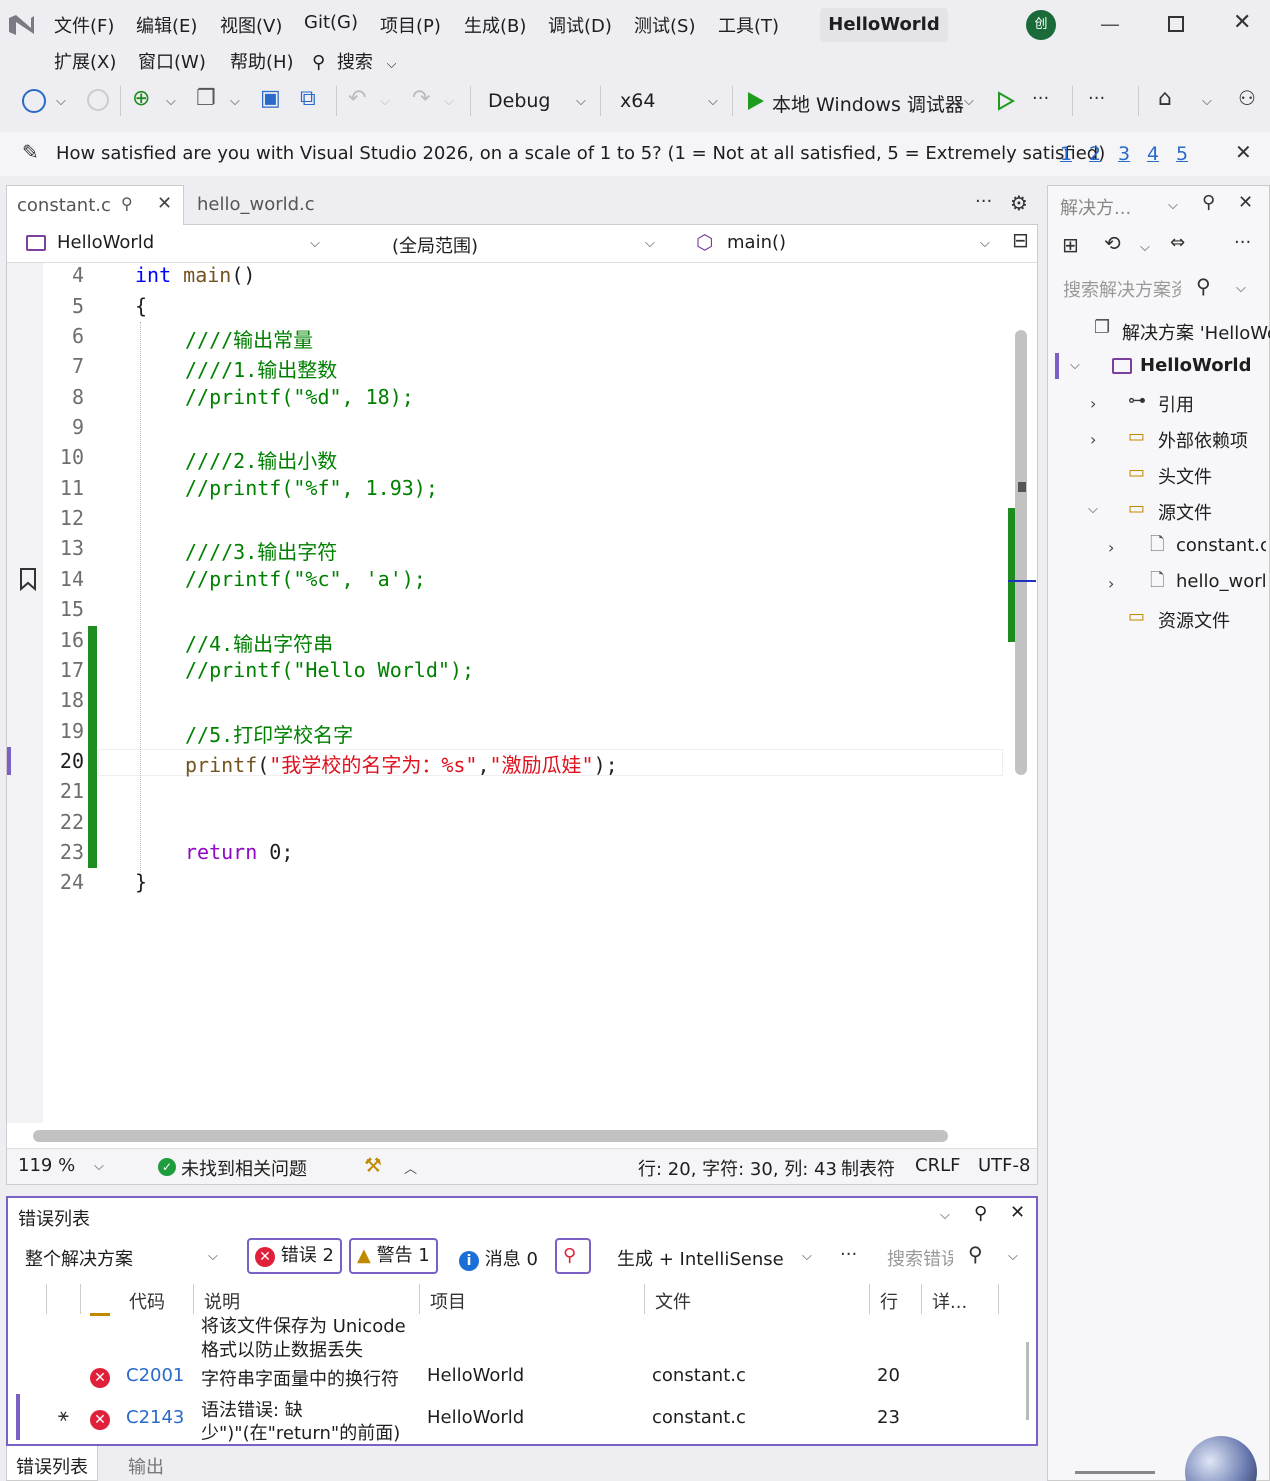  Describe the element at coordinates (448, 1301) in the screenshot. I see `column-project: 项目` at that location.